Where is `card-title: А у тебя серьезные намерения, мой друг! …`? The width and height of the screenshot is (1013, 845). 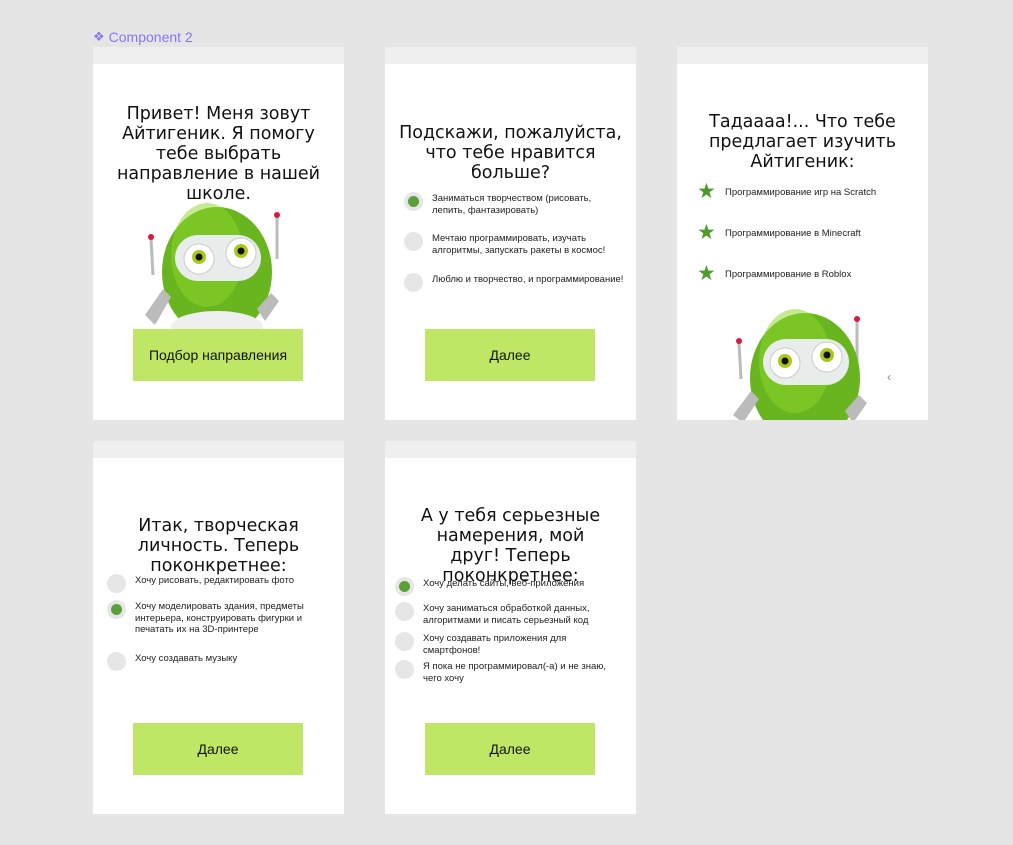 card-title: А у тебя серьезные намерения, мой друг! … is located at coordinates (510, 546).